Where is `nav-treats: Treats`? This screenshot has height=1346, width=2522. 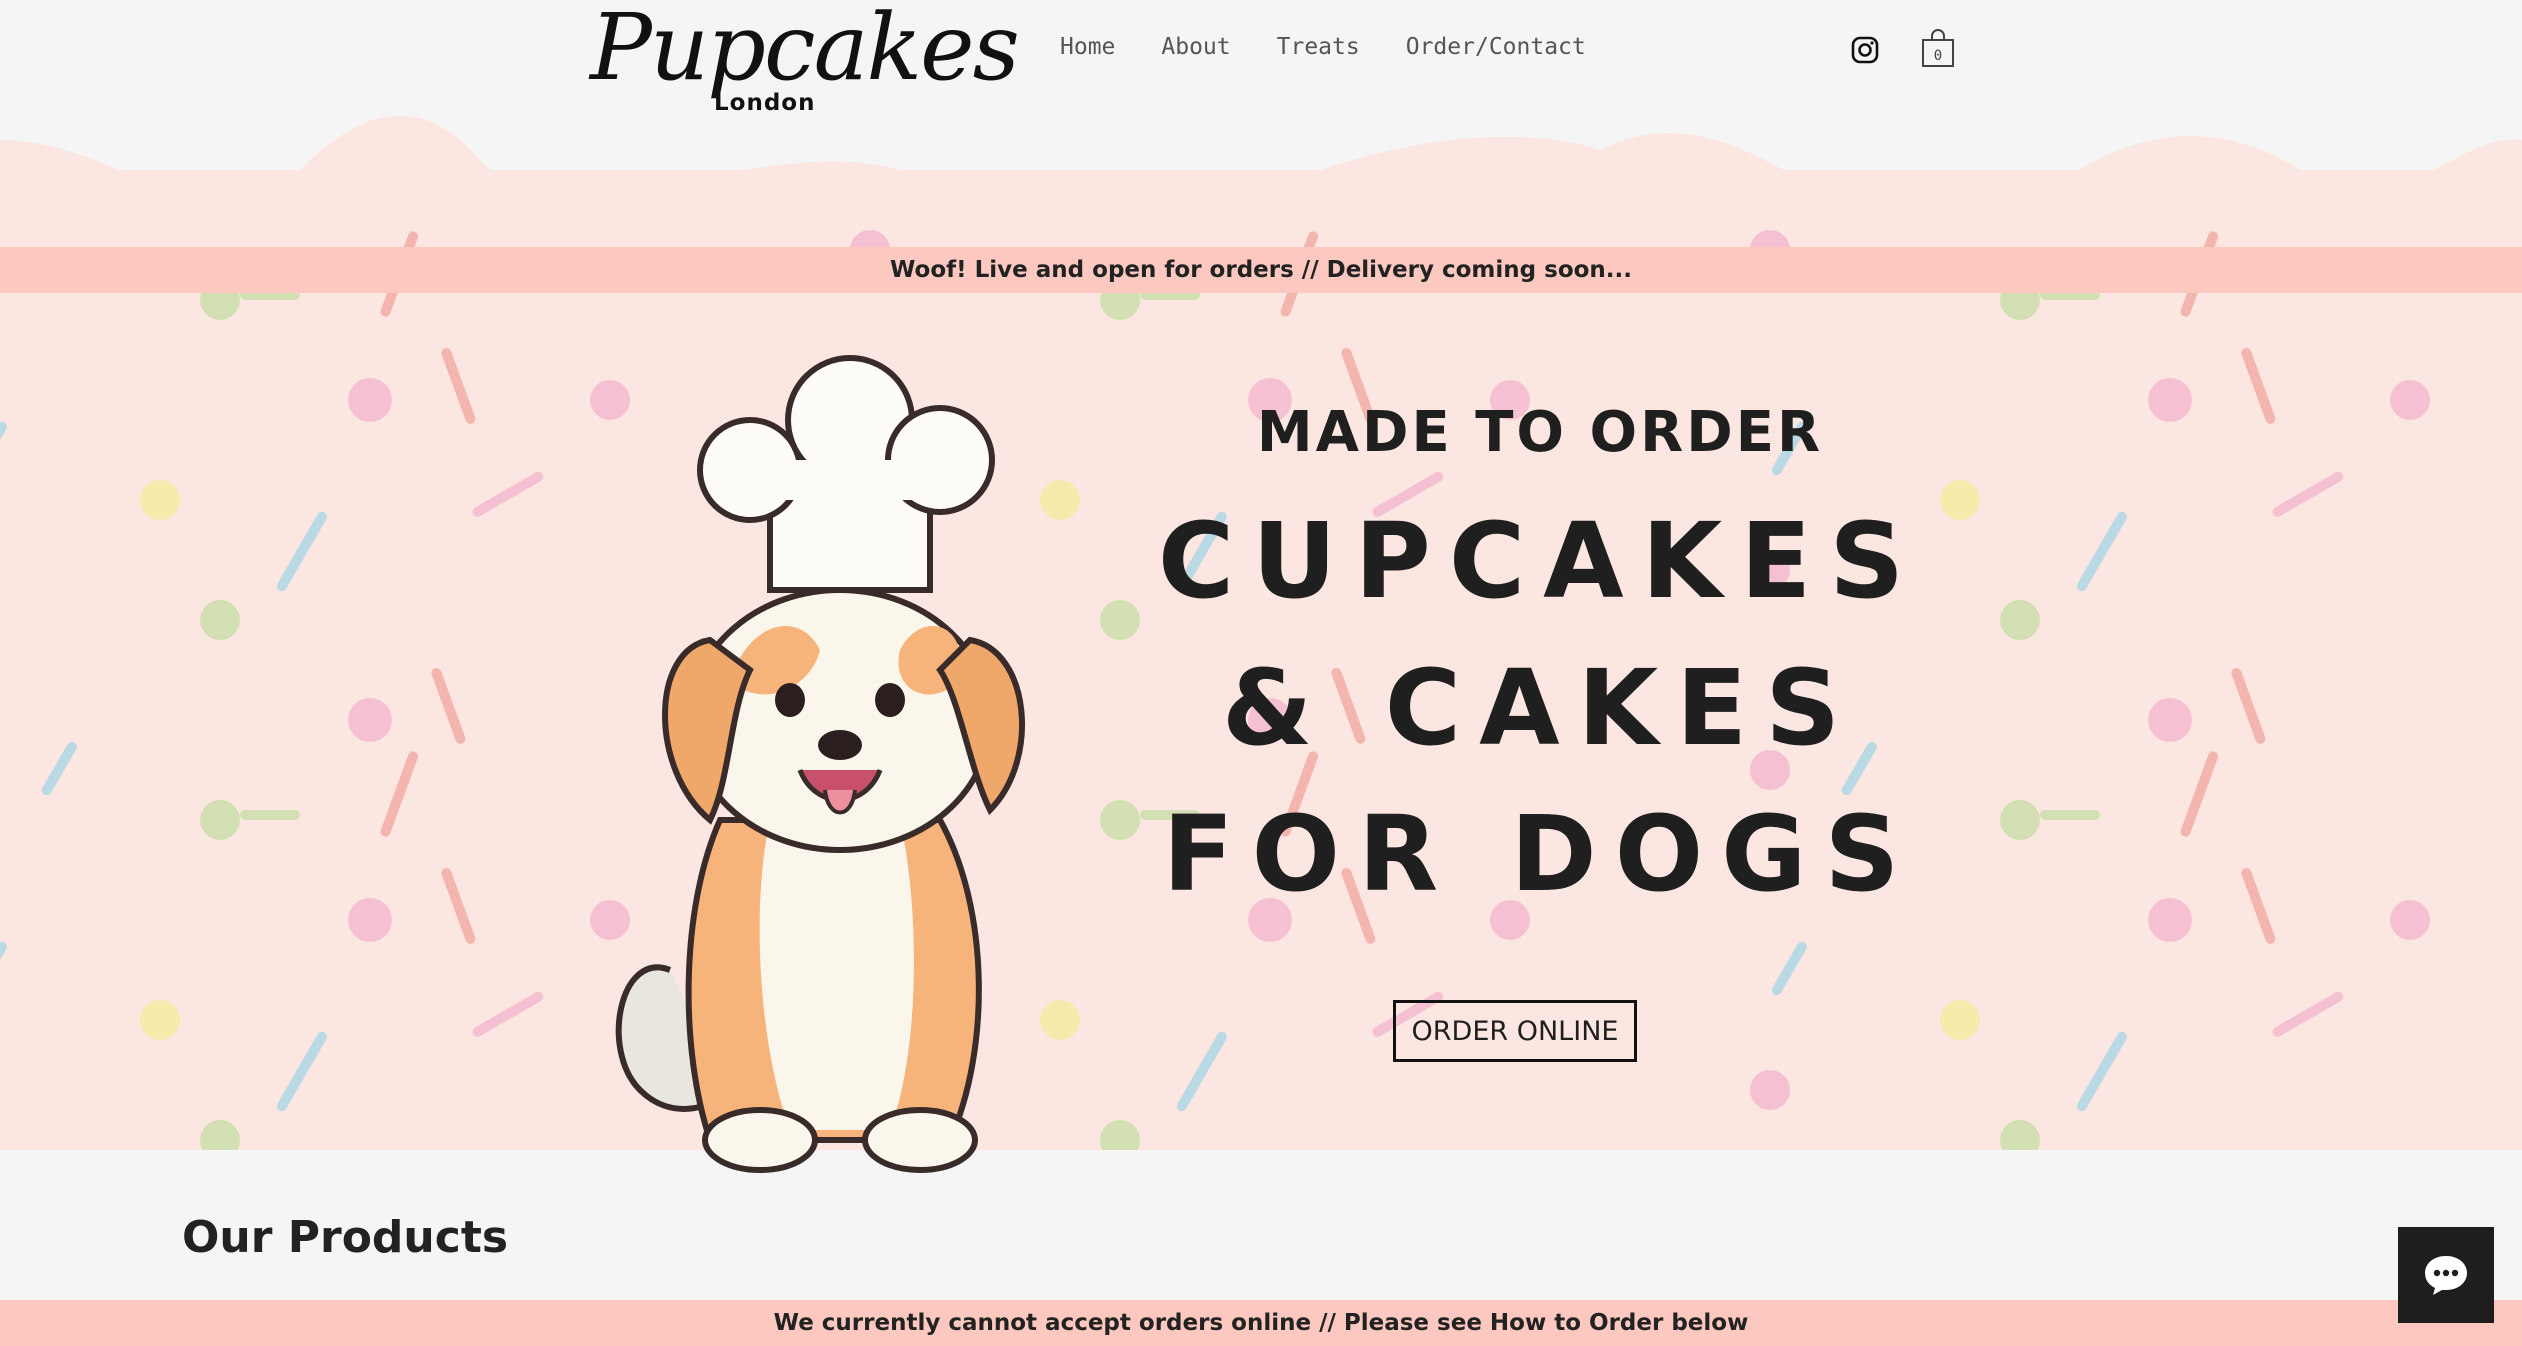
nav-treats: Treats is located at coordinates (1318, 47).